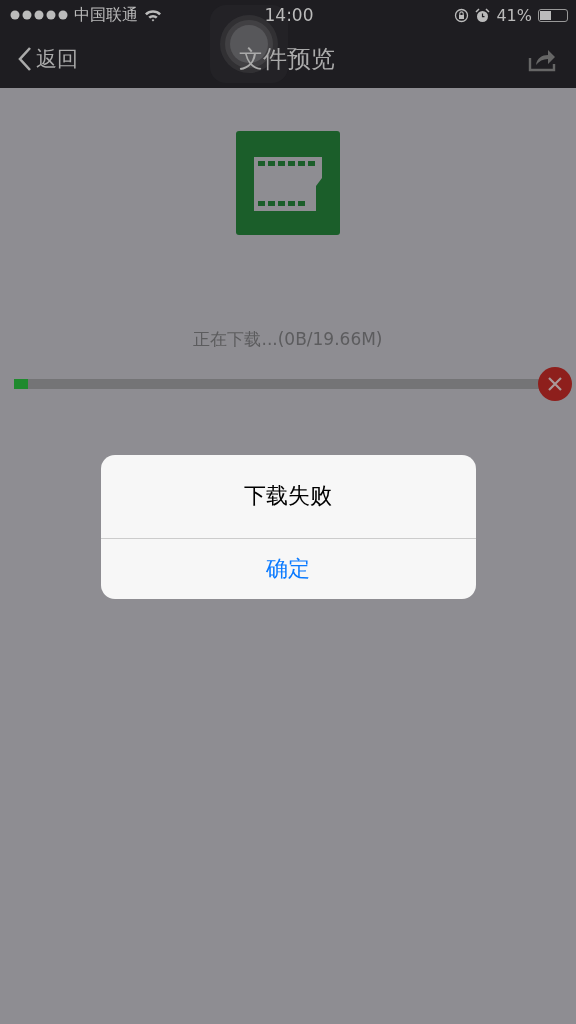  Describe the element at coordinates (68, 59) in the screenshot. I see `back-button: 返回` at that location.